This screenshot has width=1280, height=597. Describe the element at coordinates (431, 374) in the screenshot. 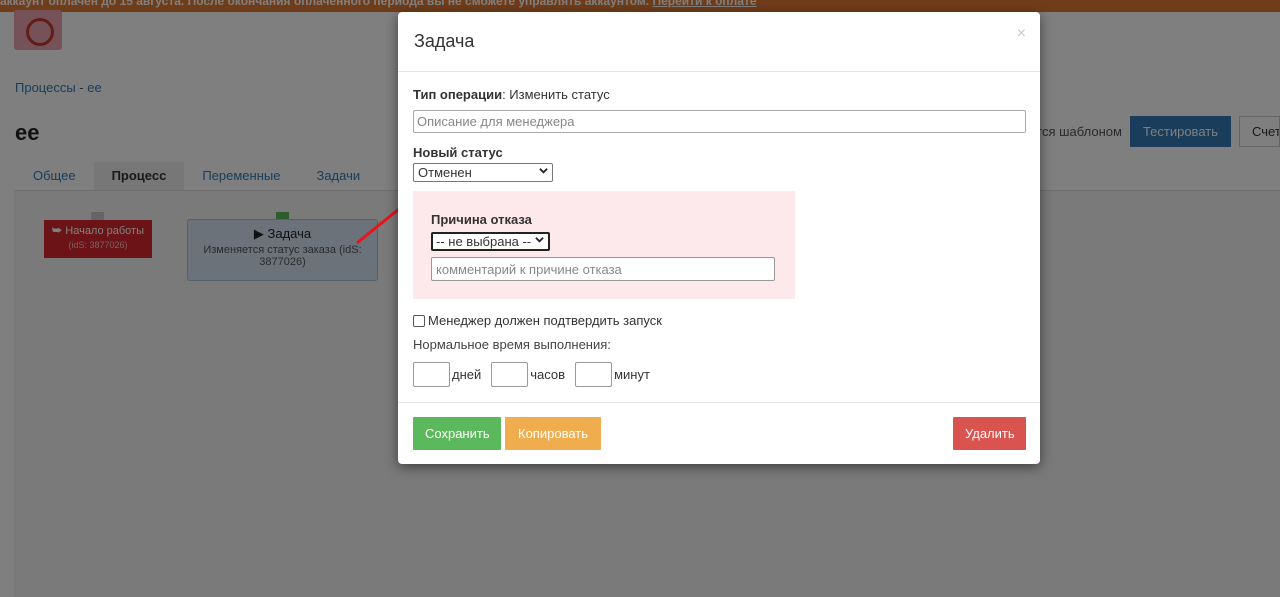

I see `days-input` at that location.